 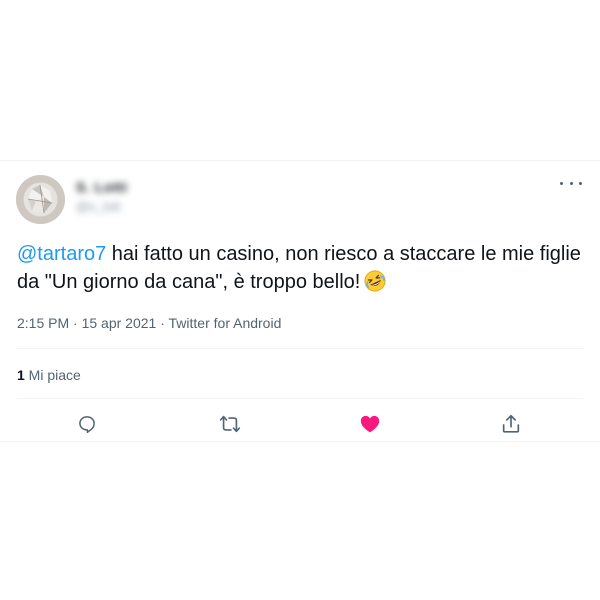 What do you see at coordinates (225, 323) in the screenshot?
I see `tweet-source: Twitter for Android` at bounding box center [225, 323].